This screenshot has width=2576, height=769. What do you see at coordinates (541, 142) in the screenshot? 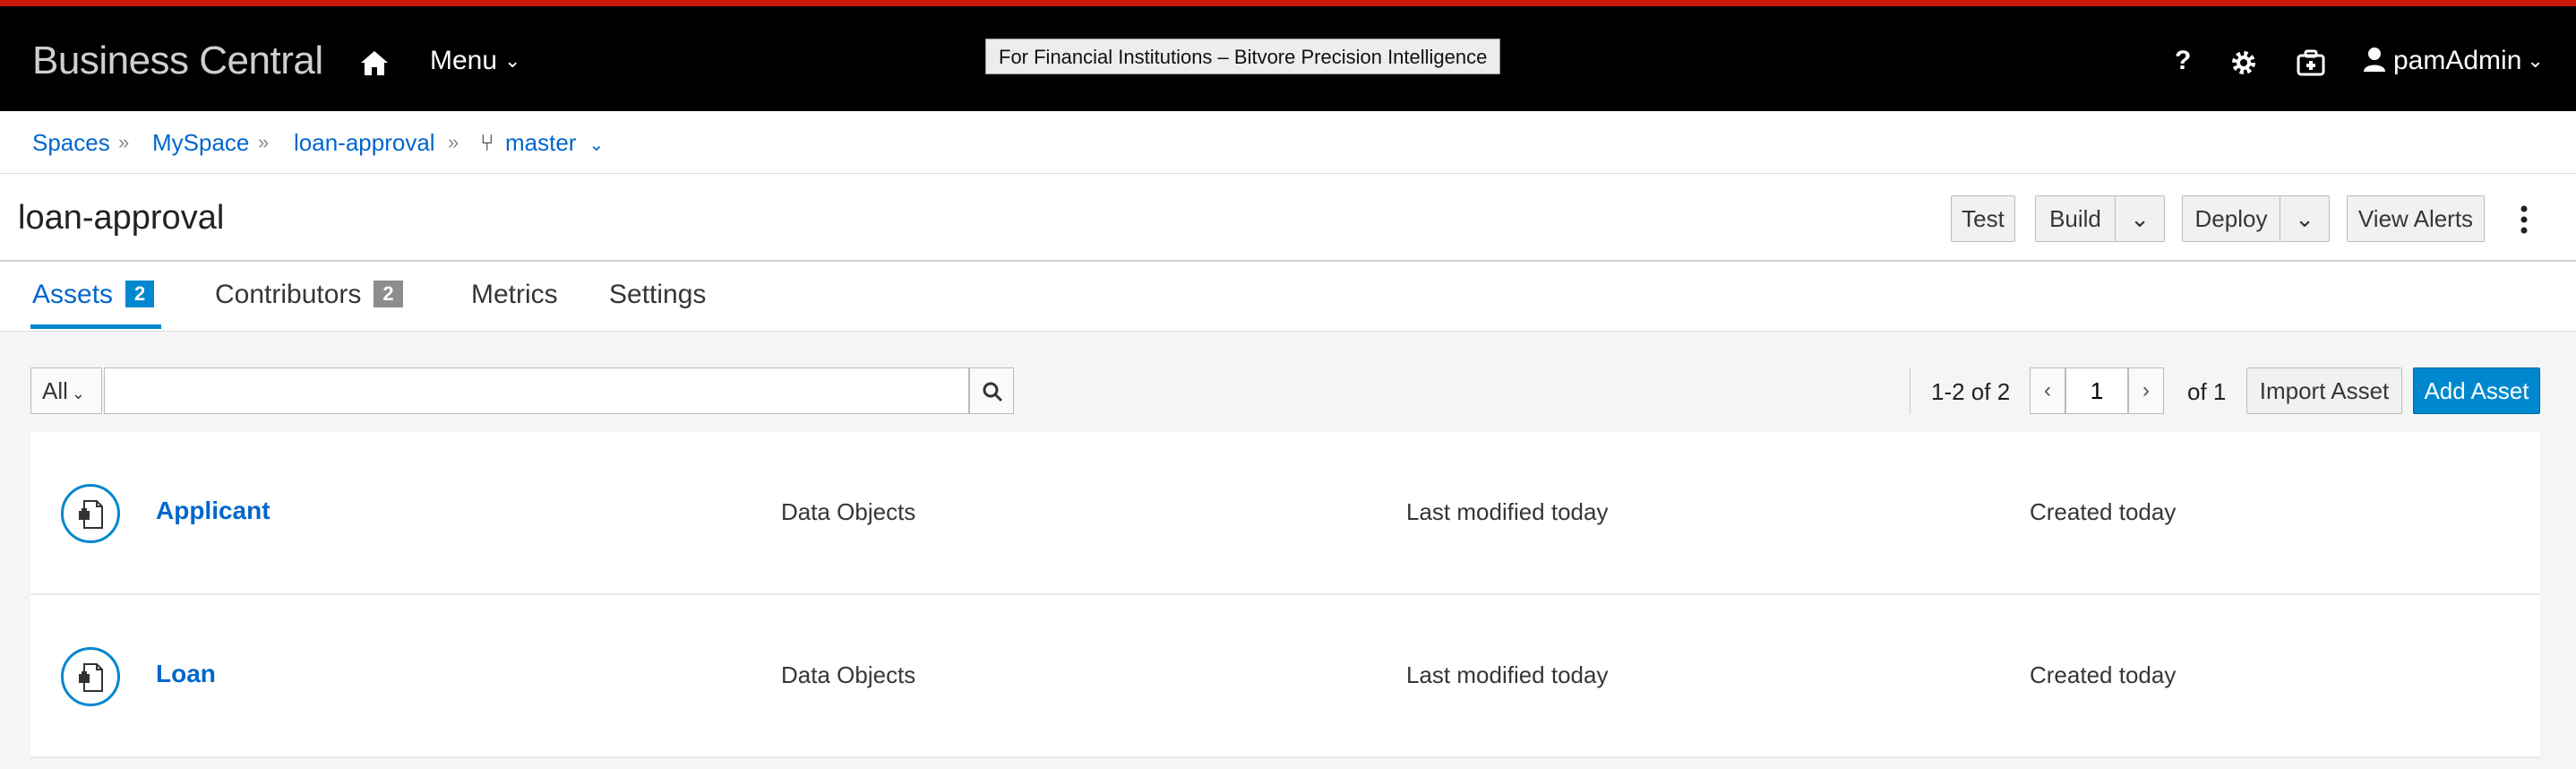
I see `branch-name: master` at bounding box center [541, 142].